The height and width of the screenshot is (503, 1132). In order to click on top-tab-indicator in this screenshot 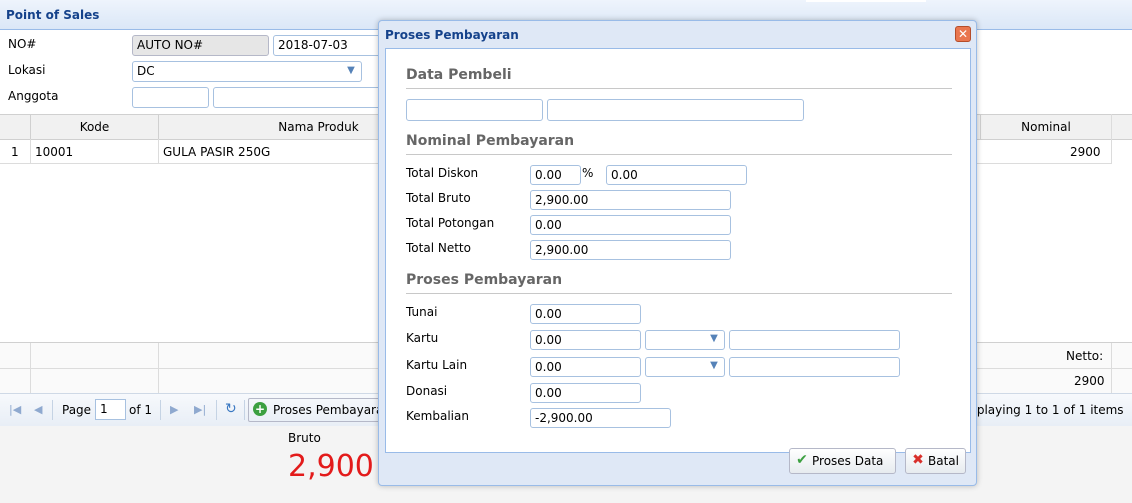, I will do `click(866, 1)`.